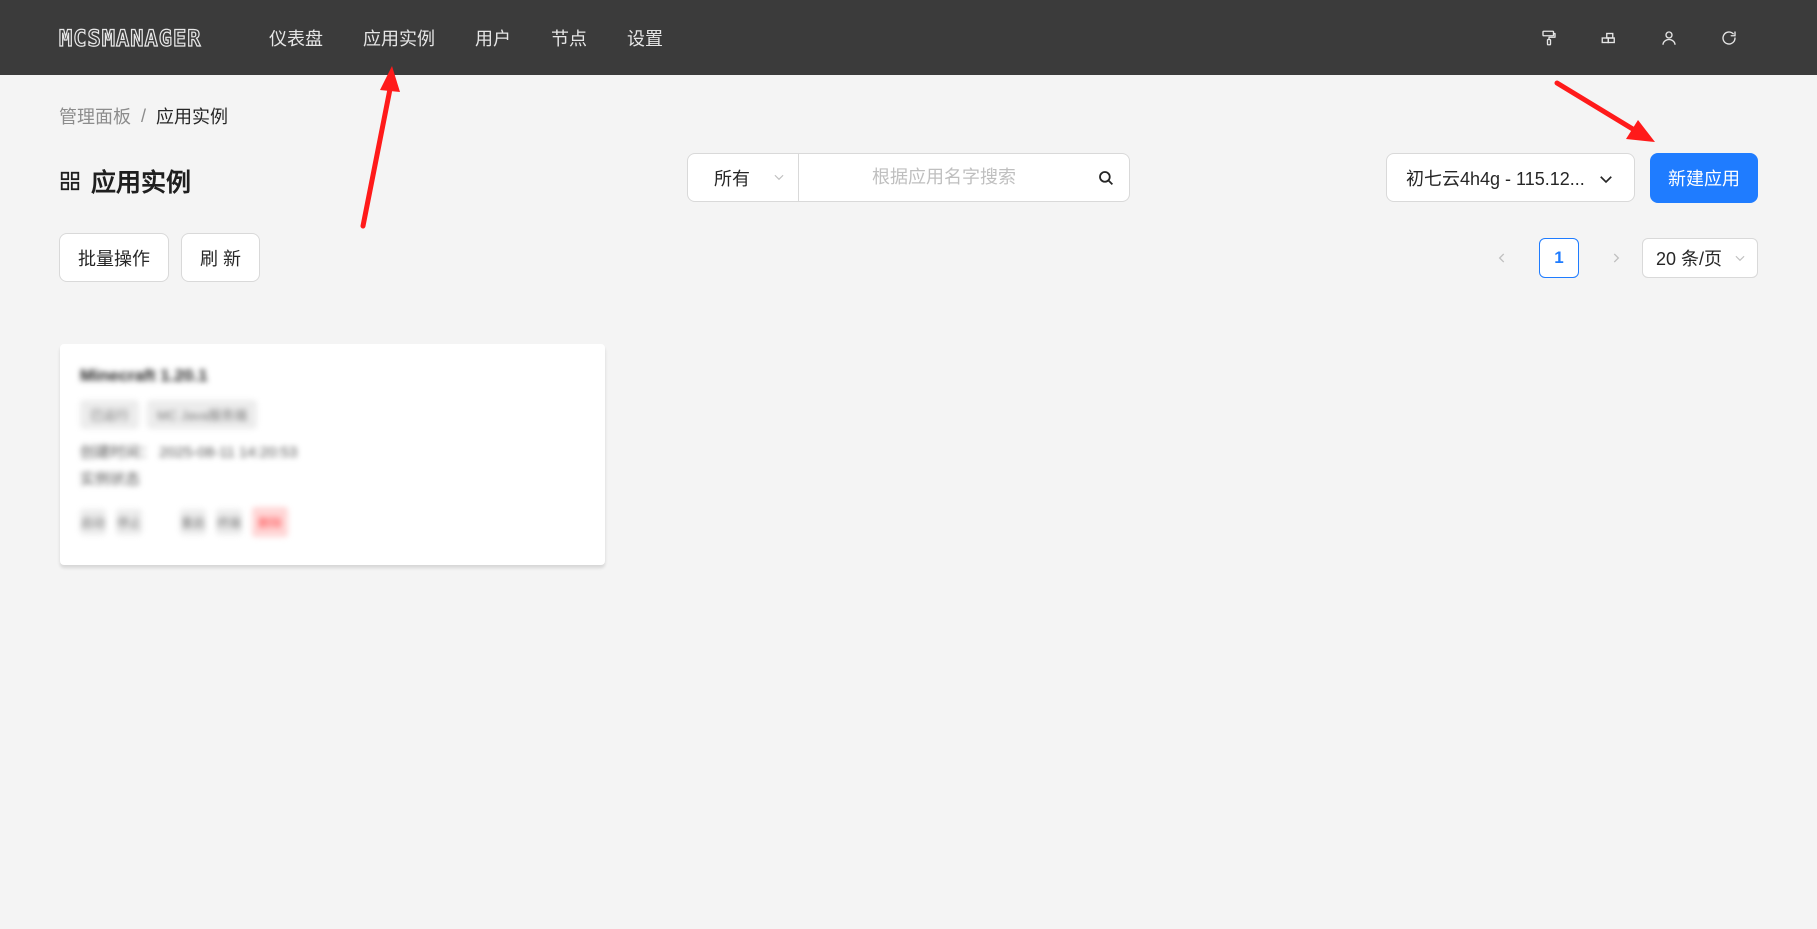 This screenshot has width=1817, height=929. What do you see at coordinates (332, 522) in the screenshot?
I see `instance-actions: 启动 停止 重启 终端 删除` at bounding box center [332, 522].